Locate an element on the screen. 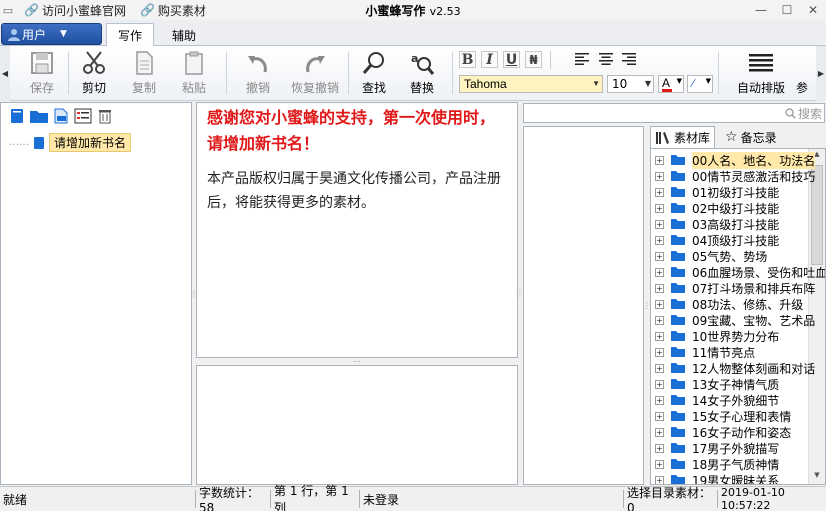 The height and width of the screenshot is (511, 826). tab-write: 写作 is located at coordinates (130, 35).